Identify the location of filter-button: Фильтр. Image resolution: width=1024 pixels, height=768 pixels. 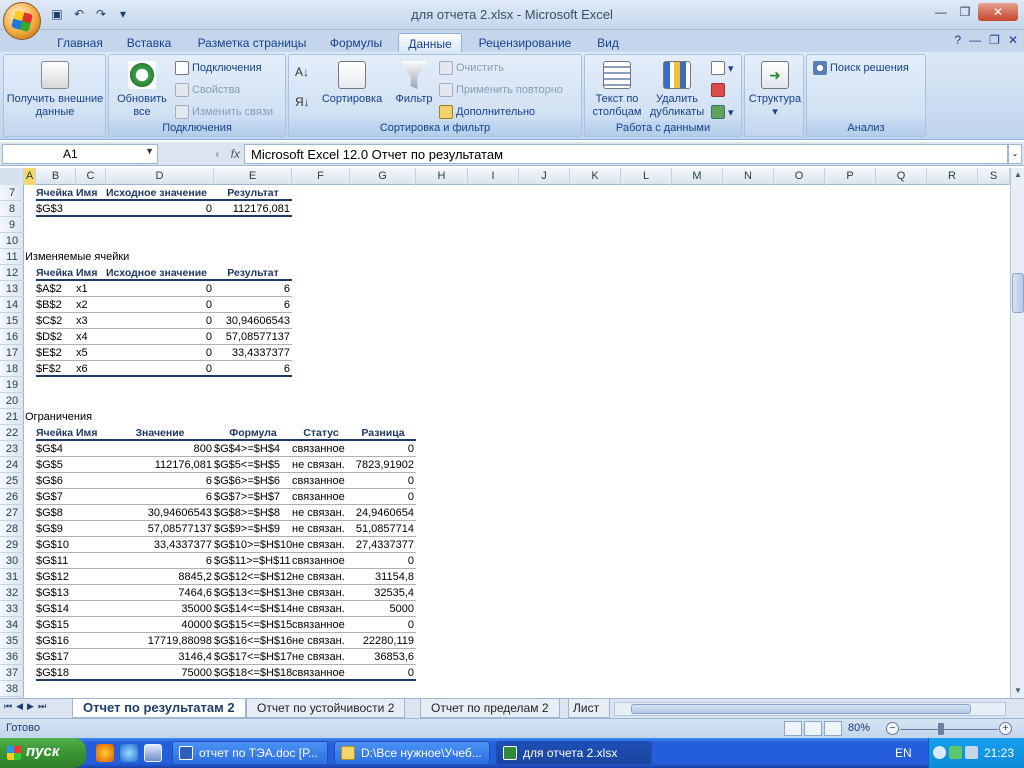
(414, 83).